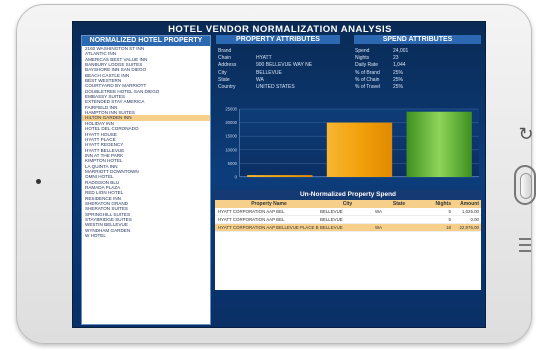 The width and height of the screenshot is (538, 351). What do you see at coordinates (278, 80) in the screenshot?
I see `property-attribute-row: State WA` at bounding box center [278, 80].